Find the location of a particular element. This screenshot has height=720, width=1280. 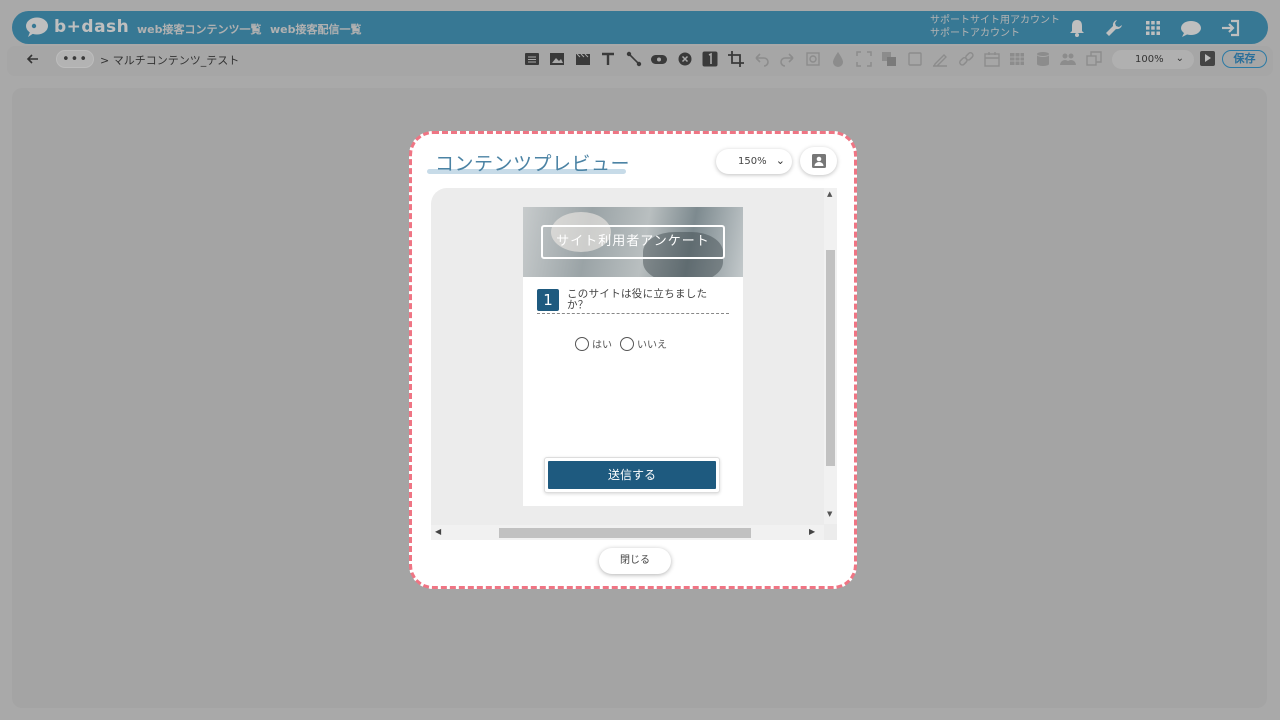

table-icon is located at coordinates (1017, 59).